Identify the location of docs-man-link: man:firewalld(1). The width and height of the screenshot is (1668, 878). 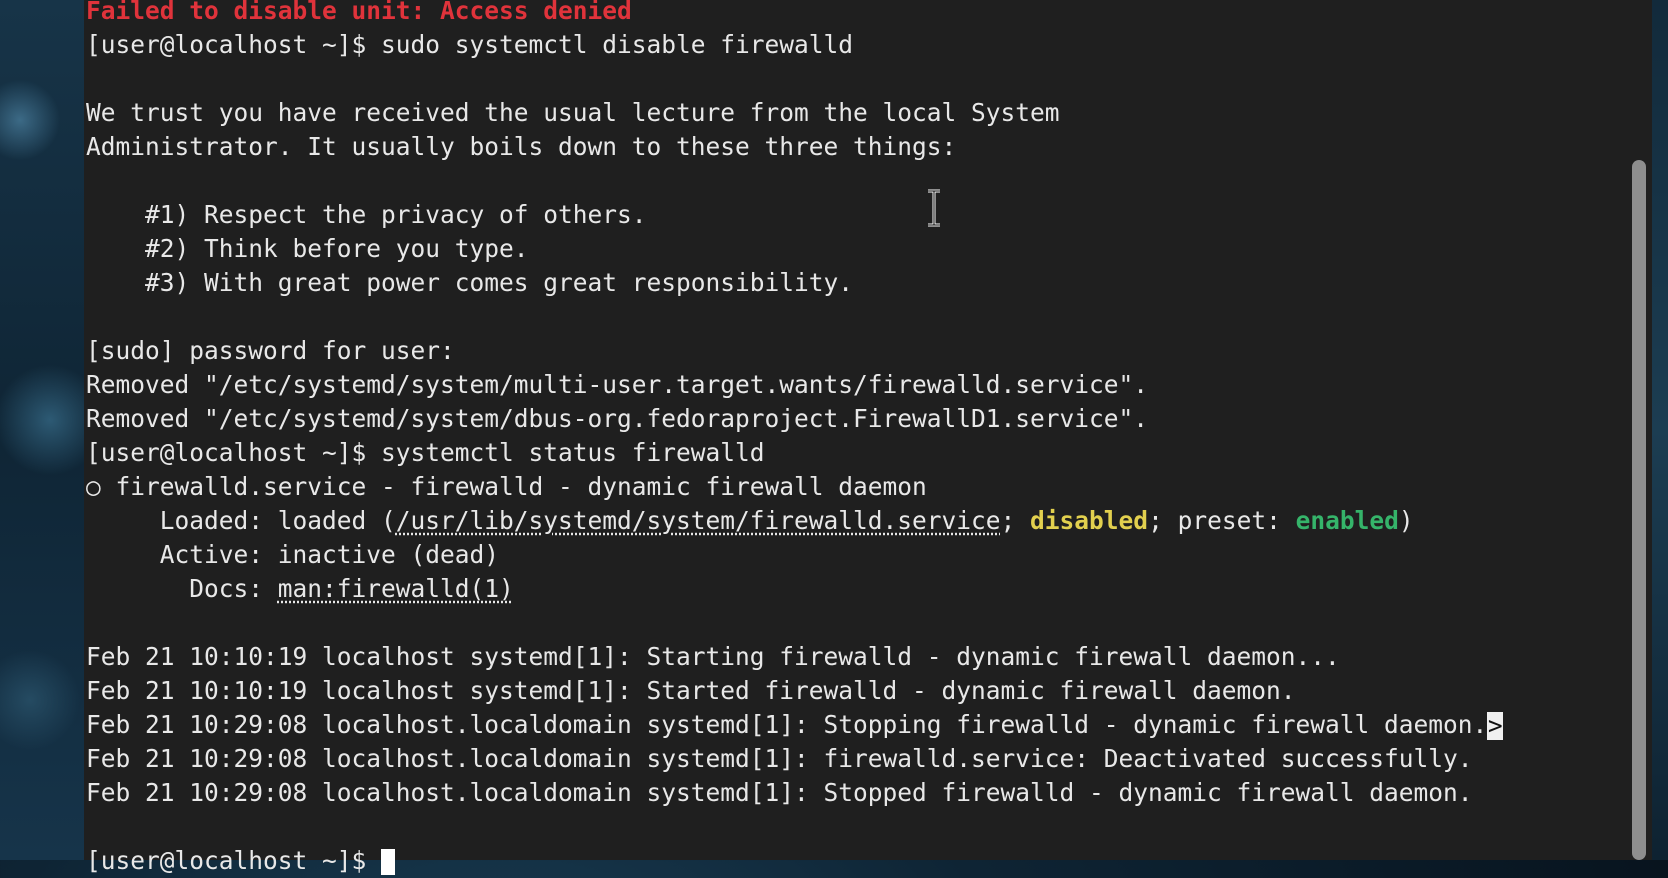
(396, 588).